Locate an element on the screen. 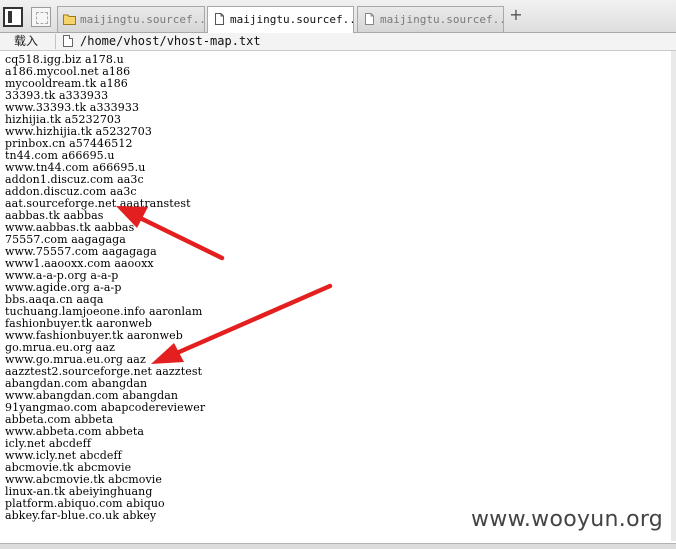  status-bar is located at coordinates (338, 546).